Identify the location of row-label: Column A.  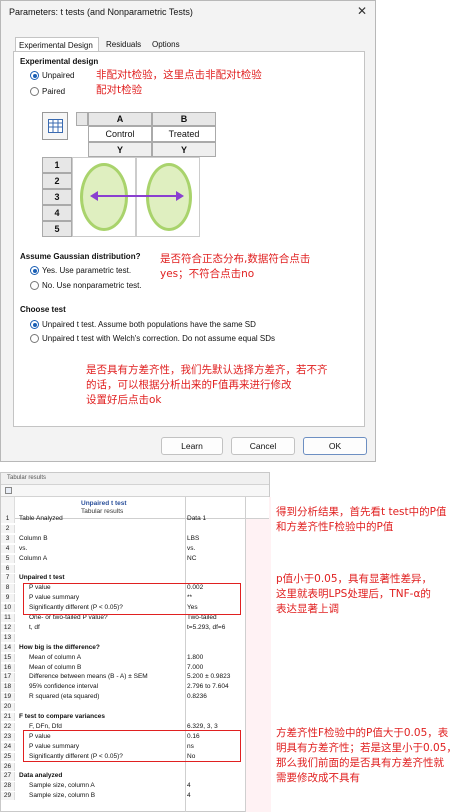
(33, 558).